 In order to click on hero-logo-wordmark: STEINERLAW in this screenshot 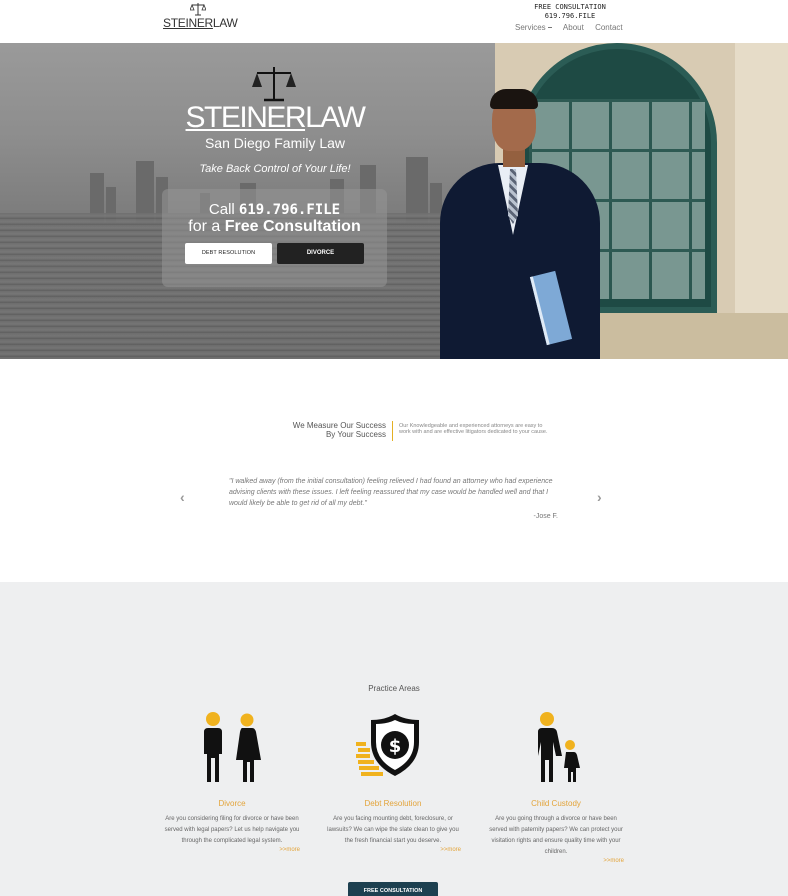, I will do `click(275, 117)`.